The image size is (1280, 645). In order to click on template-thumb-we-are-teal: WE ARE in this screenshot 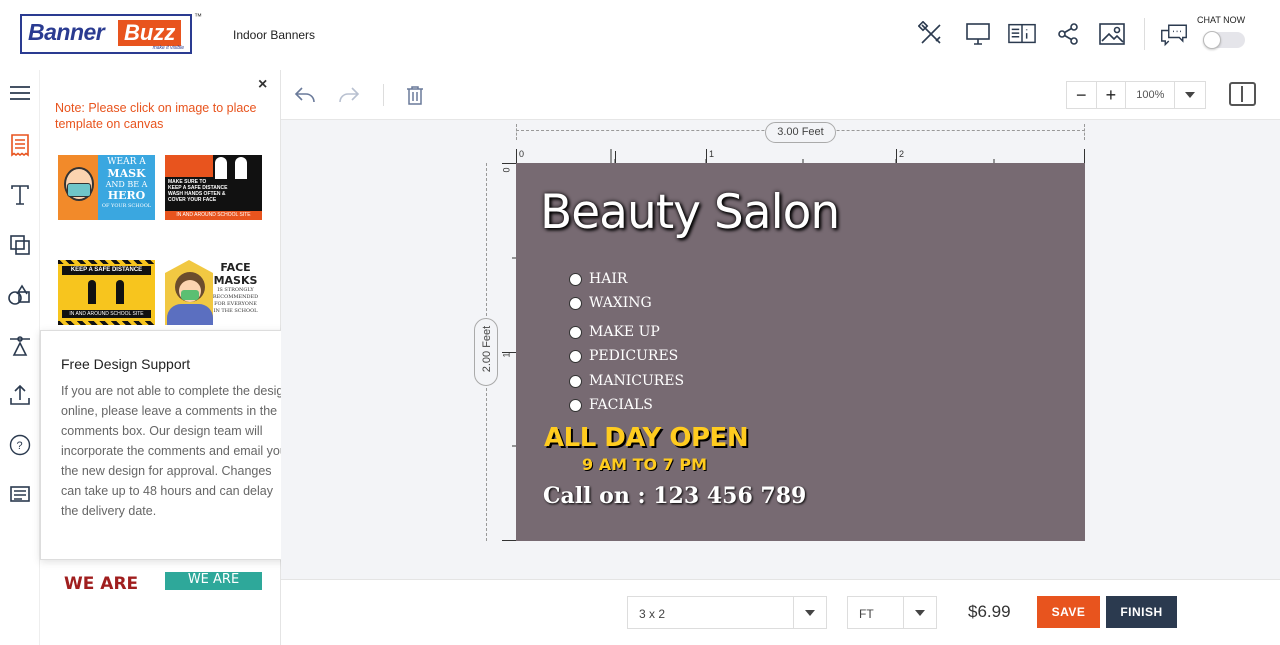, I will do `click(213, 581)`.